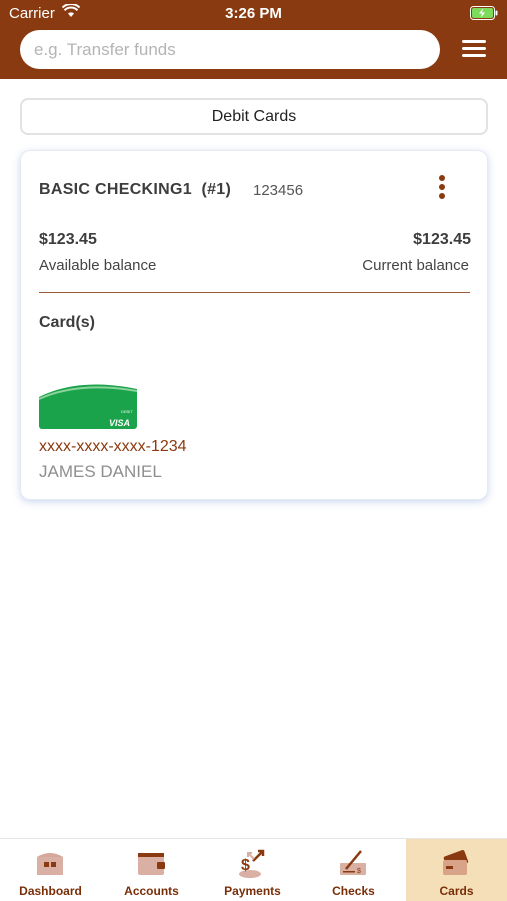 Image resolution: width=507 pixels, height=901 pixels. Describe the element at coordinates (216, 189) in the screenshot. I see `account-index: (#1)` at that location.